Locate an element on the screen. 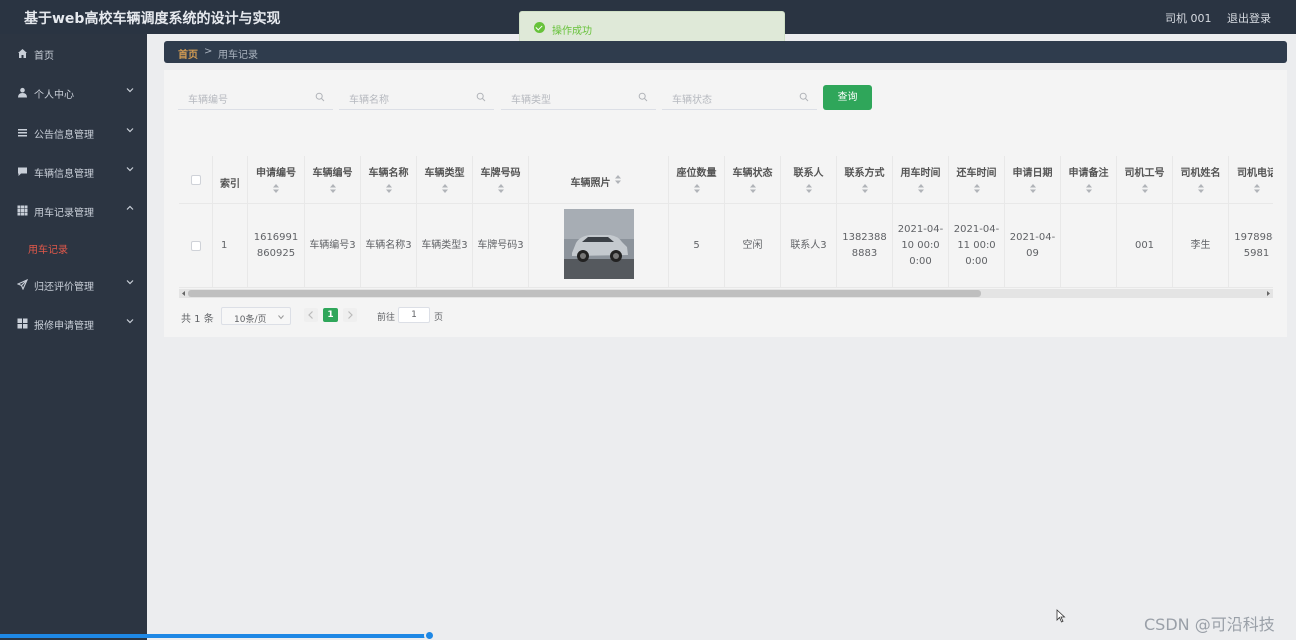 The image size is (1296, 640). grid-icon is located at coordinates (22, 210).